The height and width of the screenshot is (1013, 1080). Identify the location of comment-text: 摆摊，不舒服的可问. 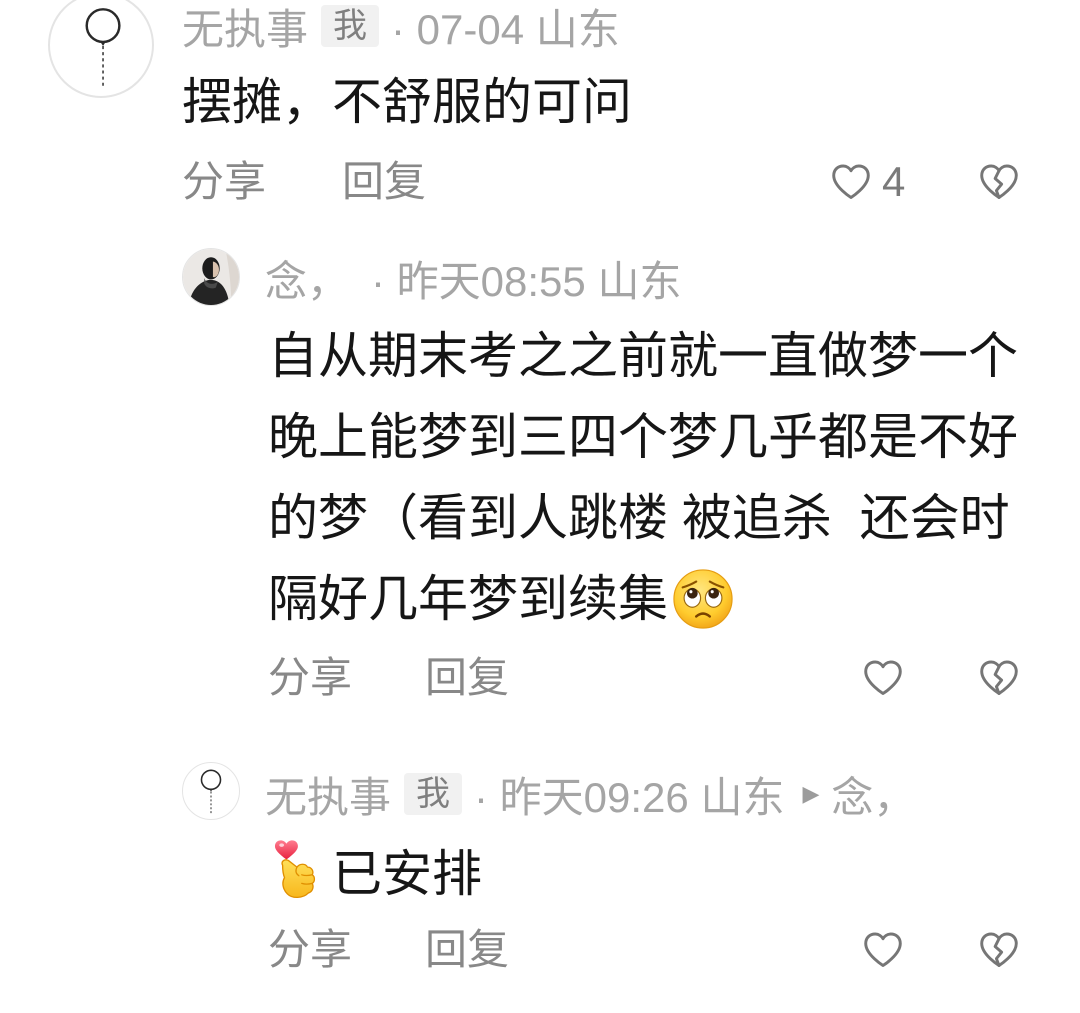
(407, 102).